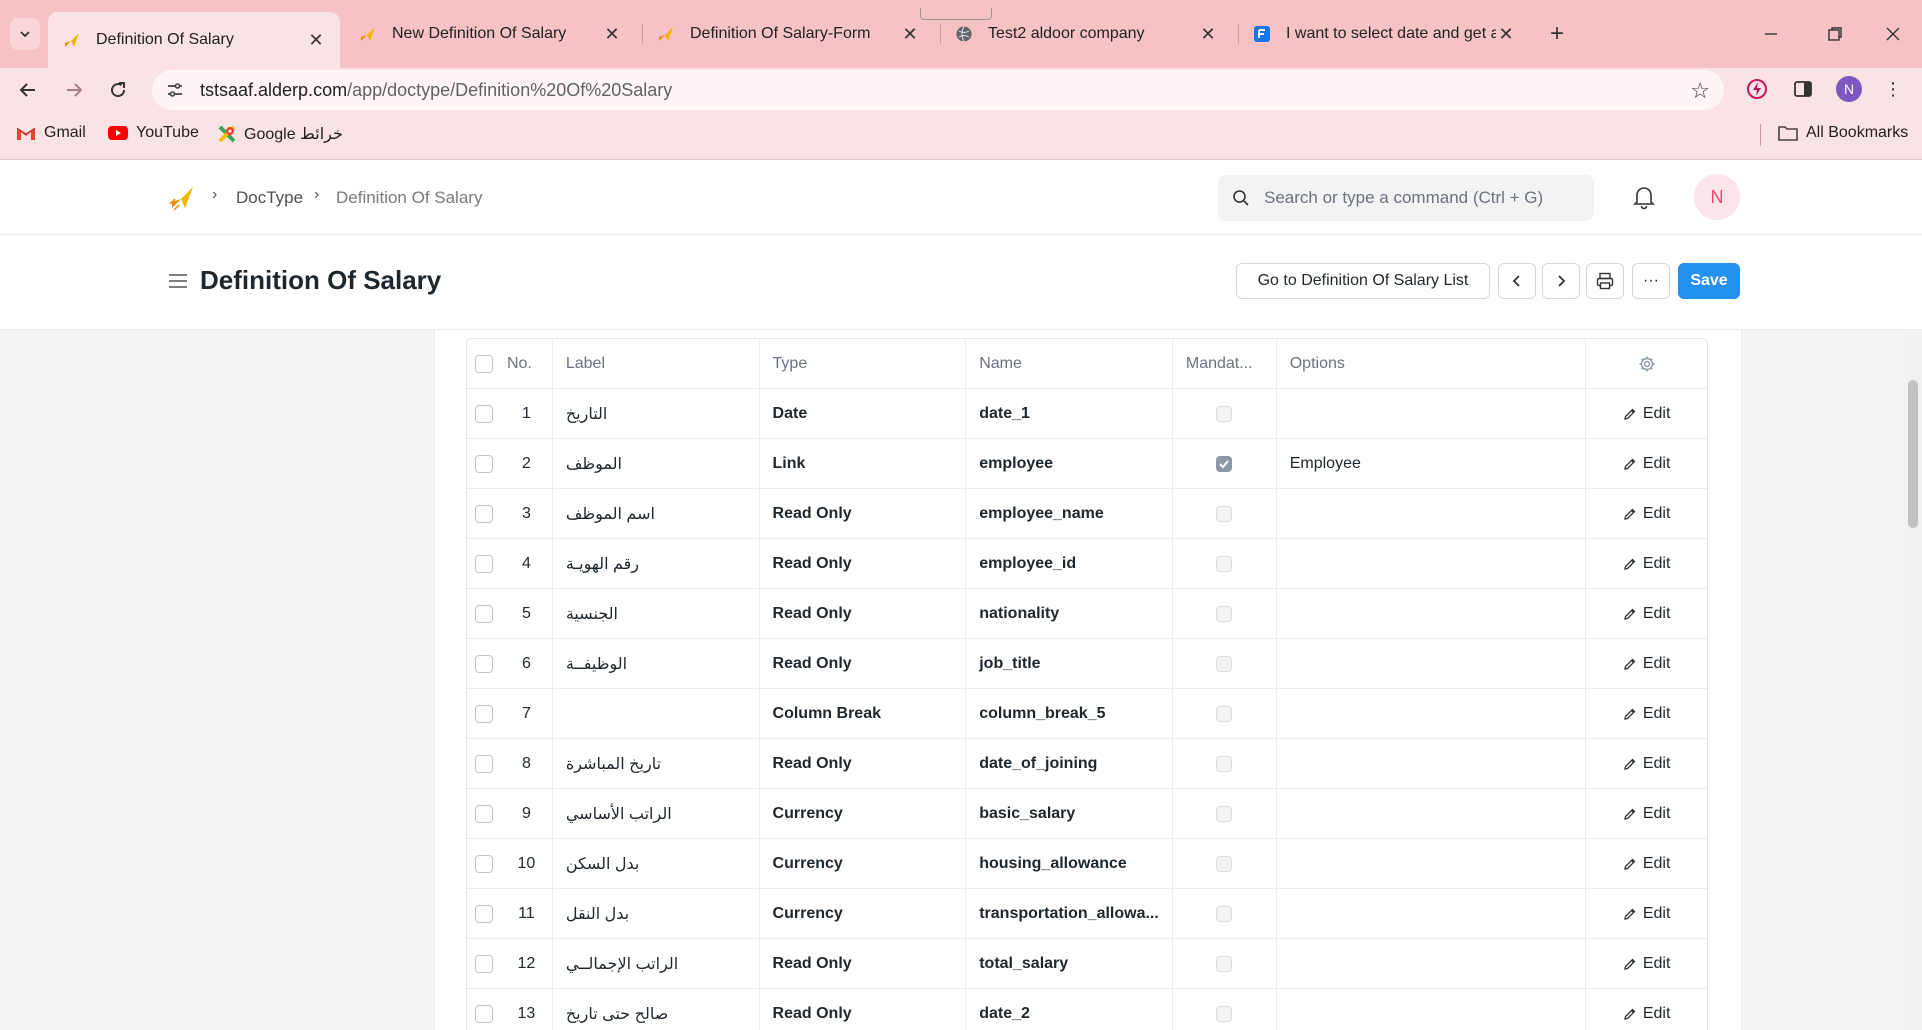 This screenshot has width=1922, height=1030. What do you see at coordinates (1069, 563) in the screenshot?
I see `field-name: employee_id` at bounding box center [1069, 563].